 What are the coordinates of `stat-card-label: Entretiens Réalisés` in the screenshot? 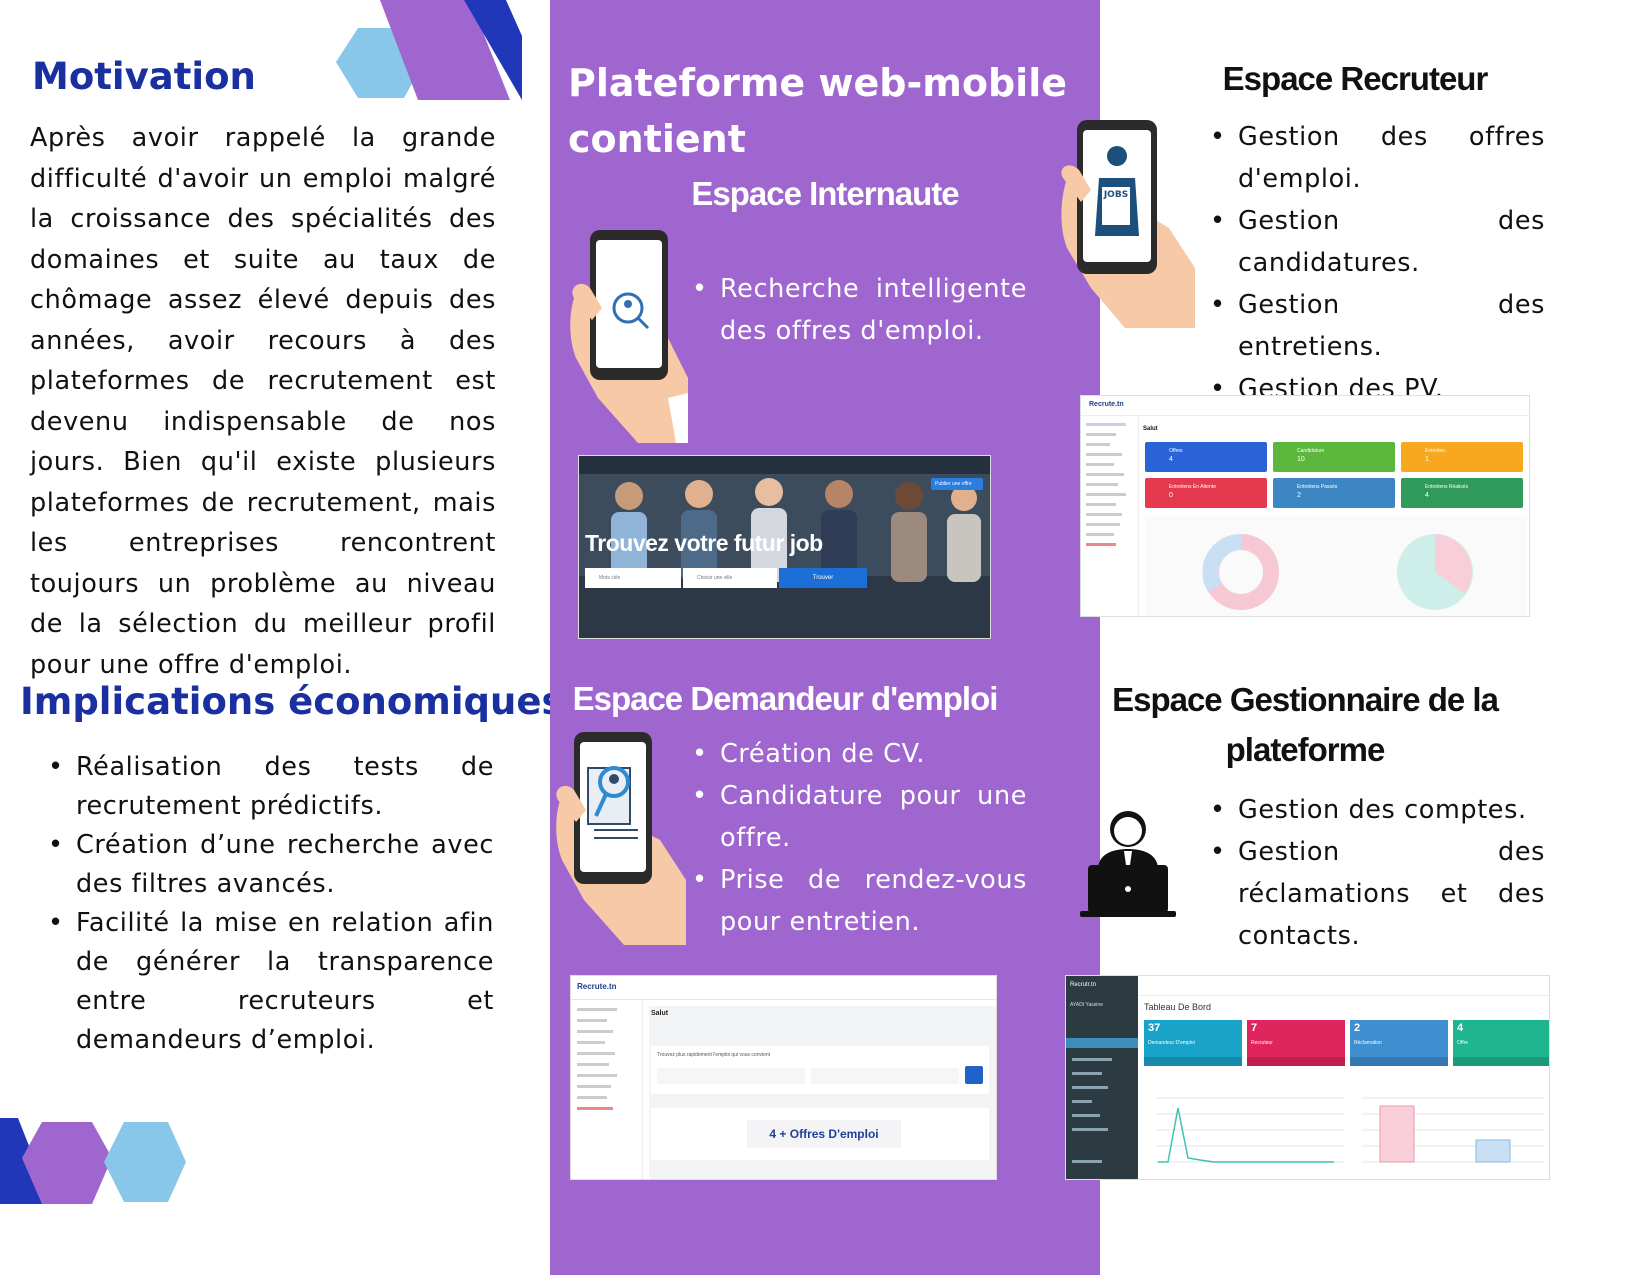 It's located at (1447, 487).